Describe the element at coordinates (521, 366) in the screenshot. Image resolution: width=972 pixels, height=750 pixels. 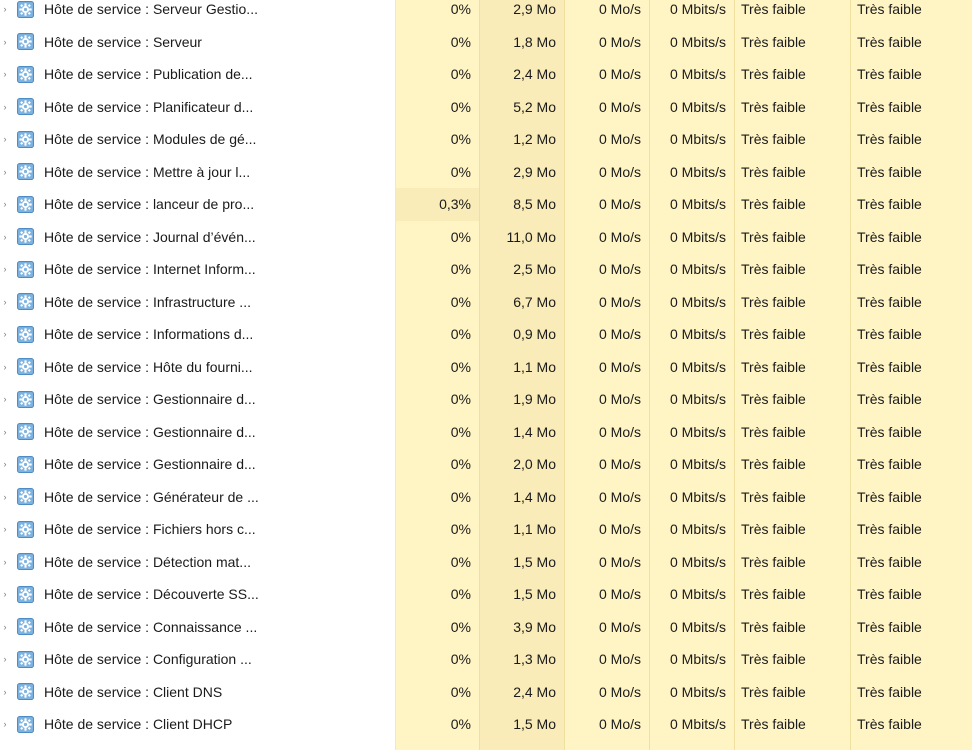
I see `memory-usage: 1,1 Mo` at that location.